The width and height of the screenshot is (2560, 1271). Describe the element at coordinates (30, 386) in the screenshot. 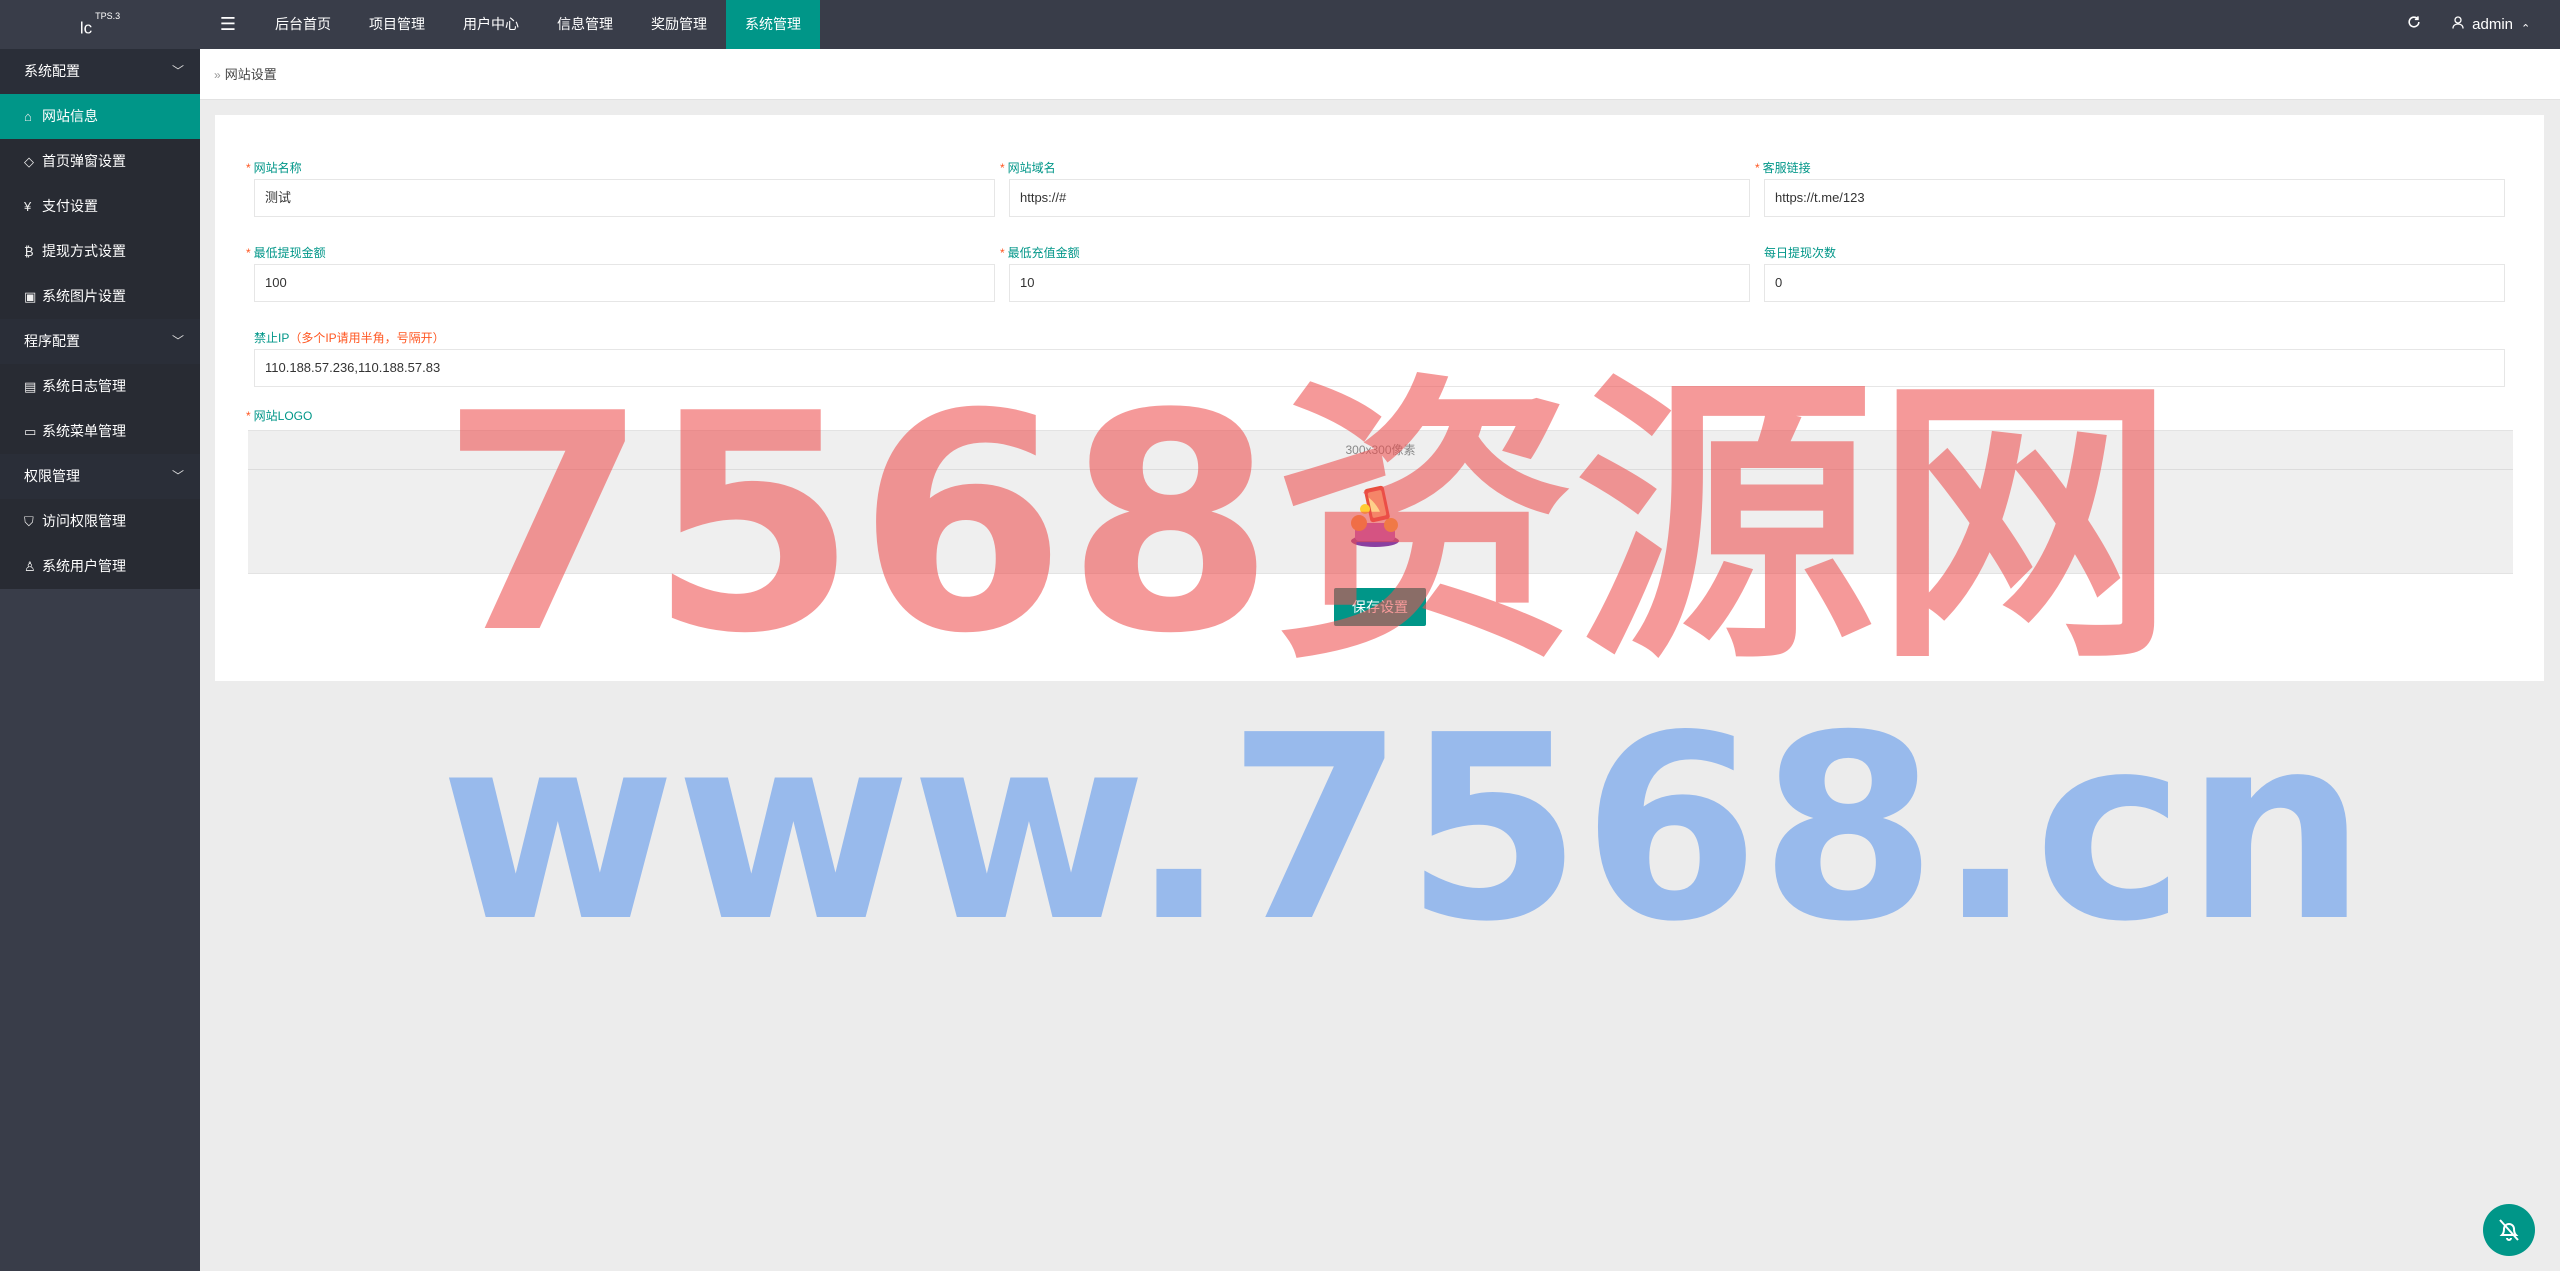

I see `file-icon: ▤` at that location.